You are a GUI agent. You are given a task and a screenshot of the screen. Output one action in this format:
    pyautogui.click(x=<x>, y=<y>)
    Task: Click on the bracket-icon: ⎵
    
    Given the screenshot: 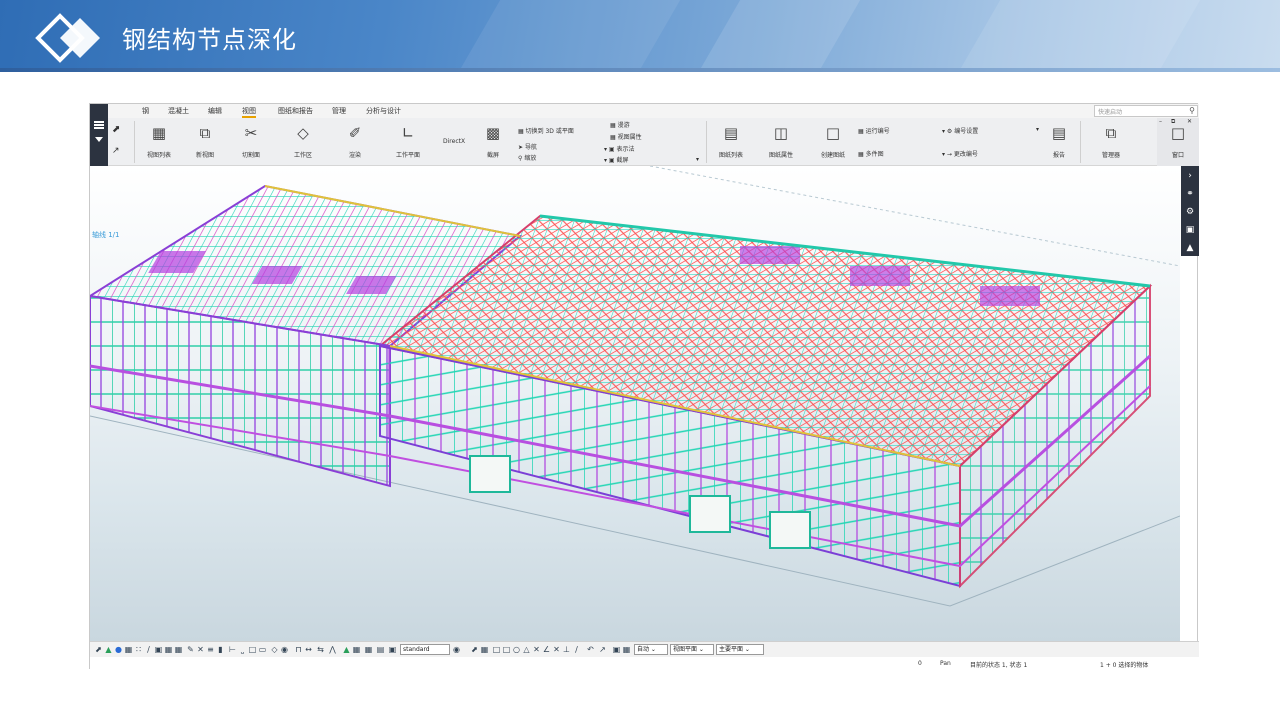 What is the action you would take?
    pyautogui.click(x=242, y=649)
    